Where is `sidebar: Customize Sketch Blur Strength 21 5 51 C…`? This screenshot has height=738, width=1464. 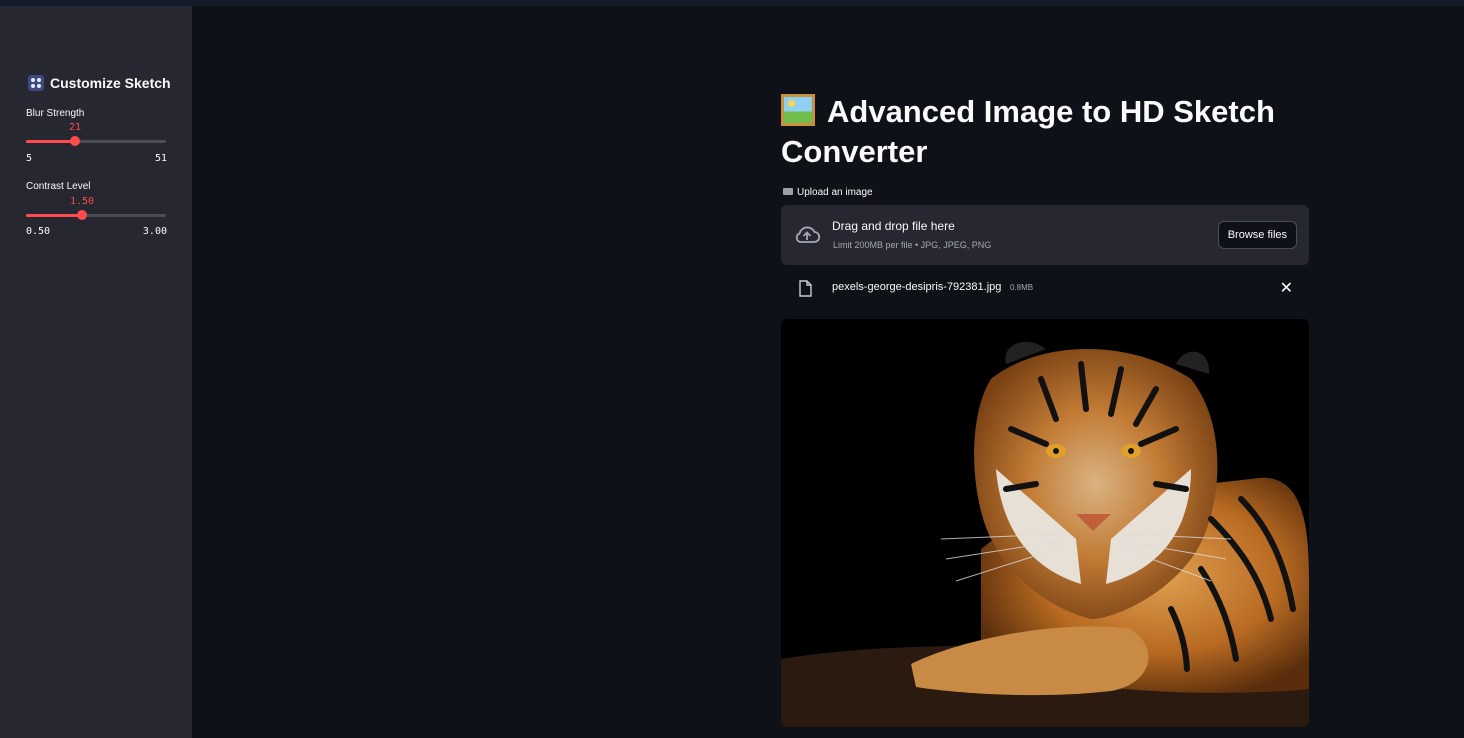
sidebar: Customize Sketch Blur Strength 21 5 51 C… is located at coordinates (96, 372).